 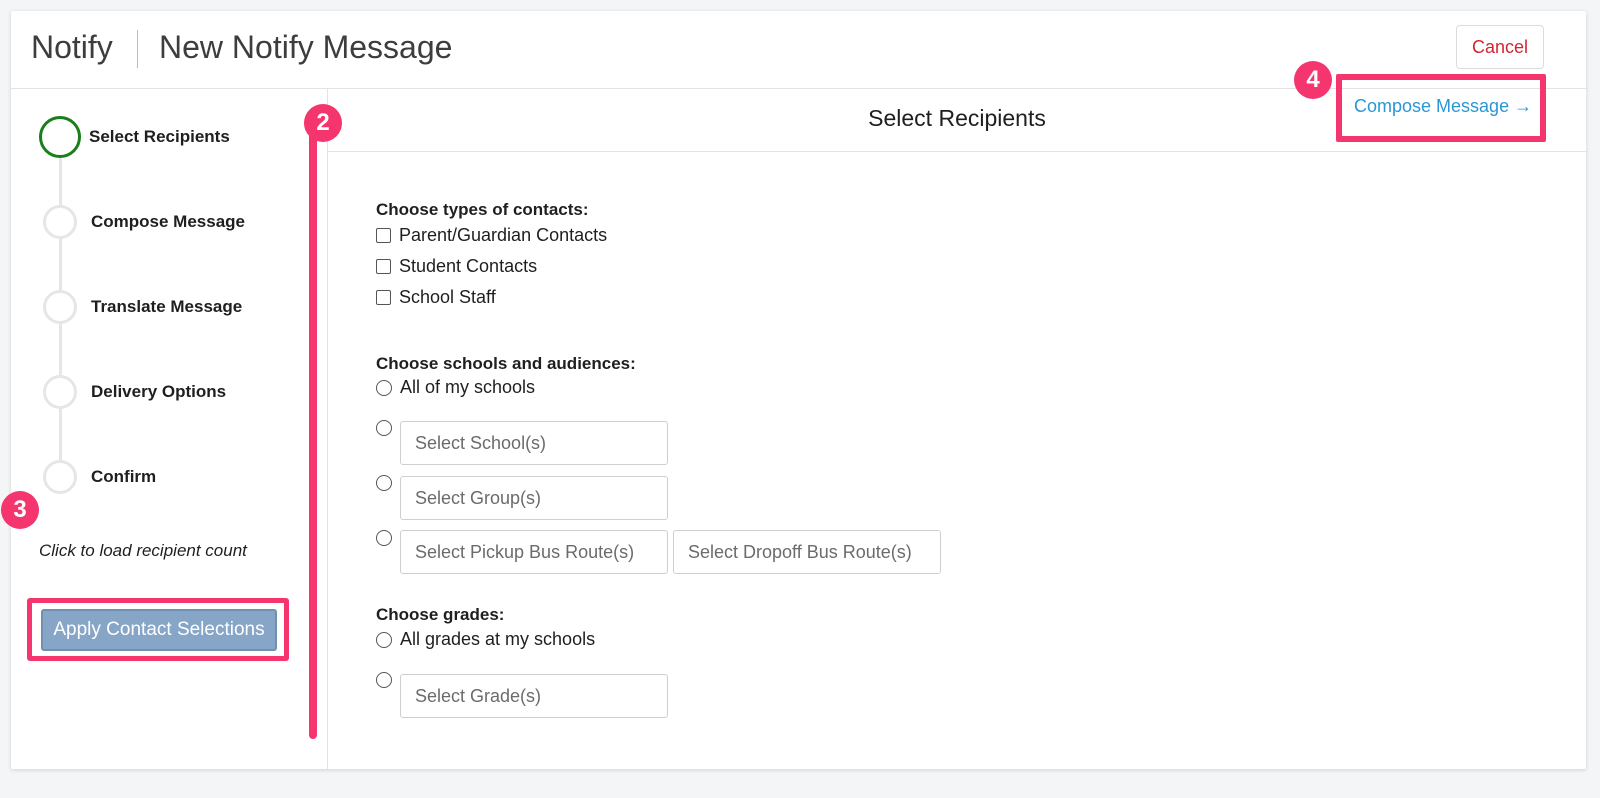 I want to click on radio-button-schools, so click(x=384, y=428).